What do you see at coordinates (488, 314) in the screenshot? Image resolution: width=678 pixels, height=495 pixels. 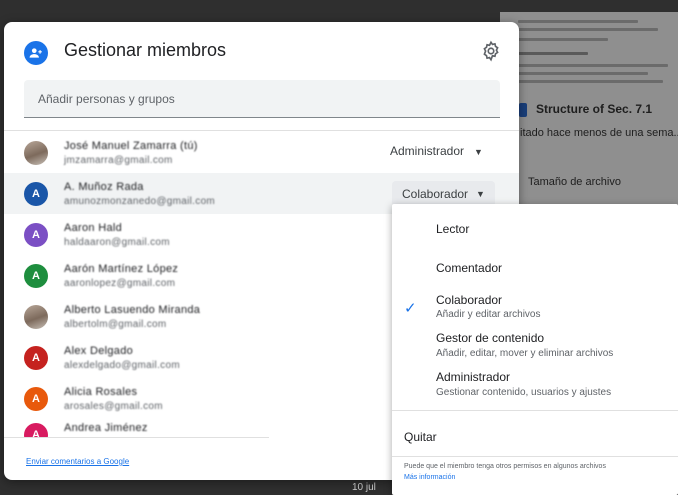 I see `option-description: Añadir y editar archivos` at bounding box center [488, 314].